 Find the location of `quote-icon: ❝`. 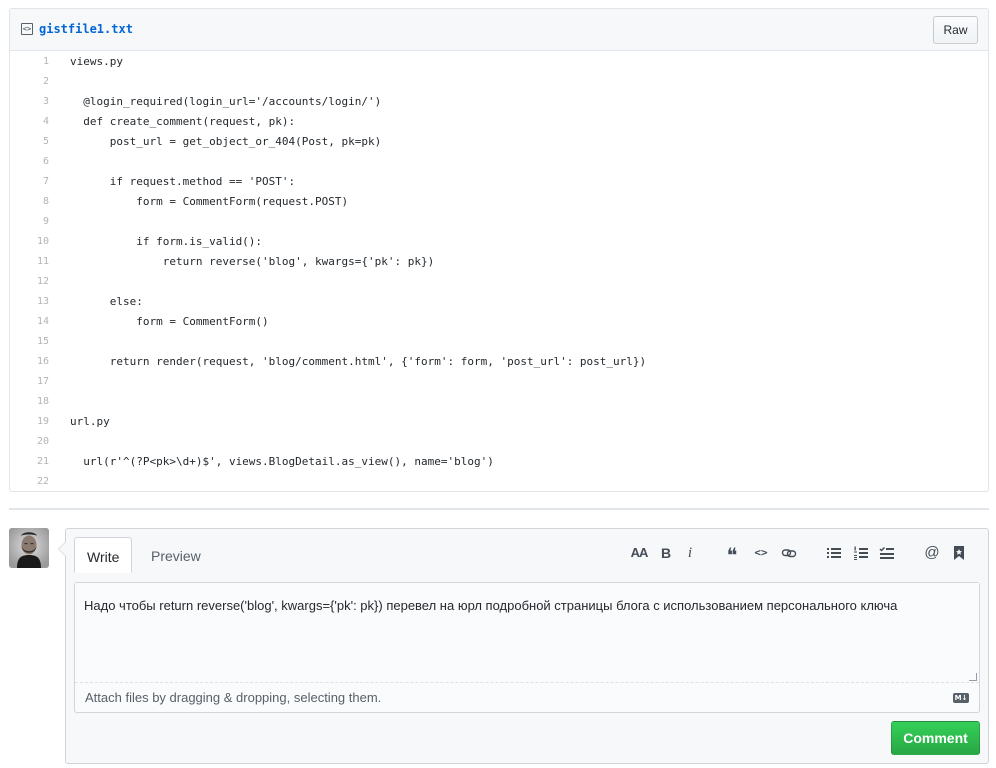

quote-icon: ❝ is located at coordinates (732, 554).